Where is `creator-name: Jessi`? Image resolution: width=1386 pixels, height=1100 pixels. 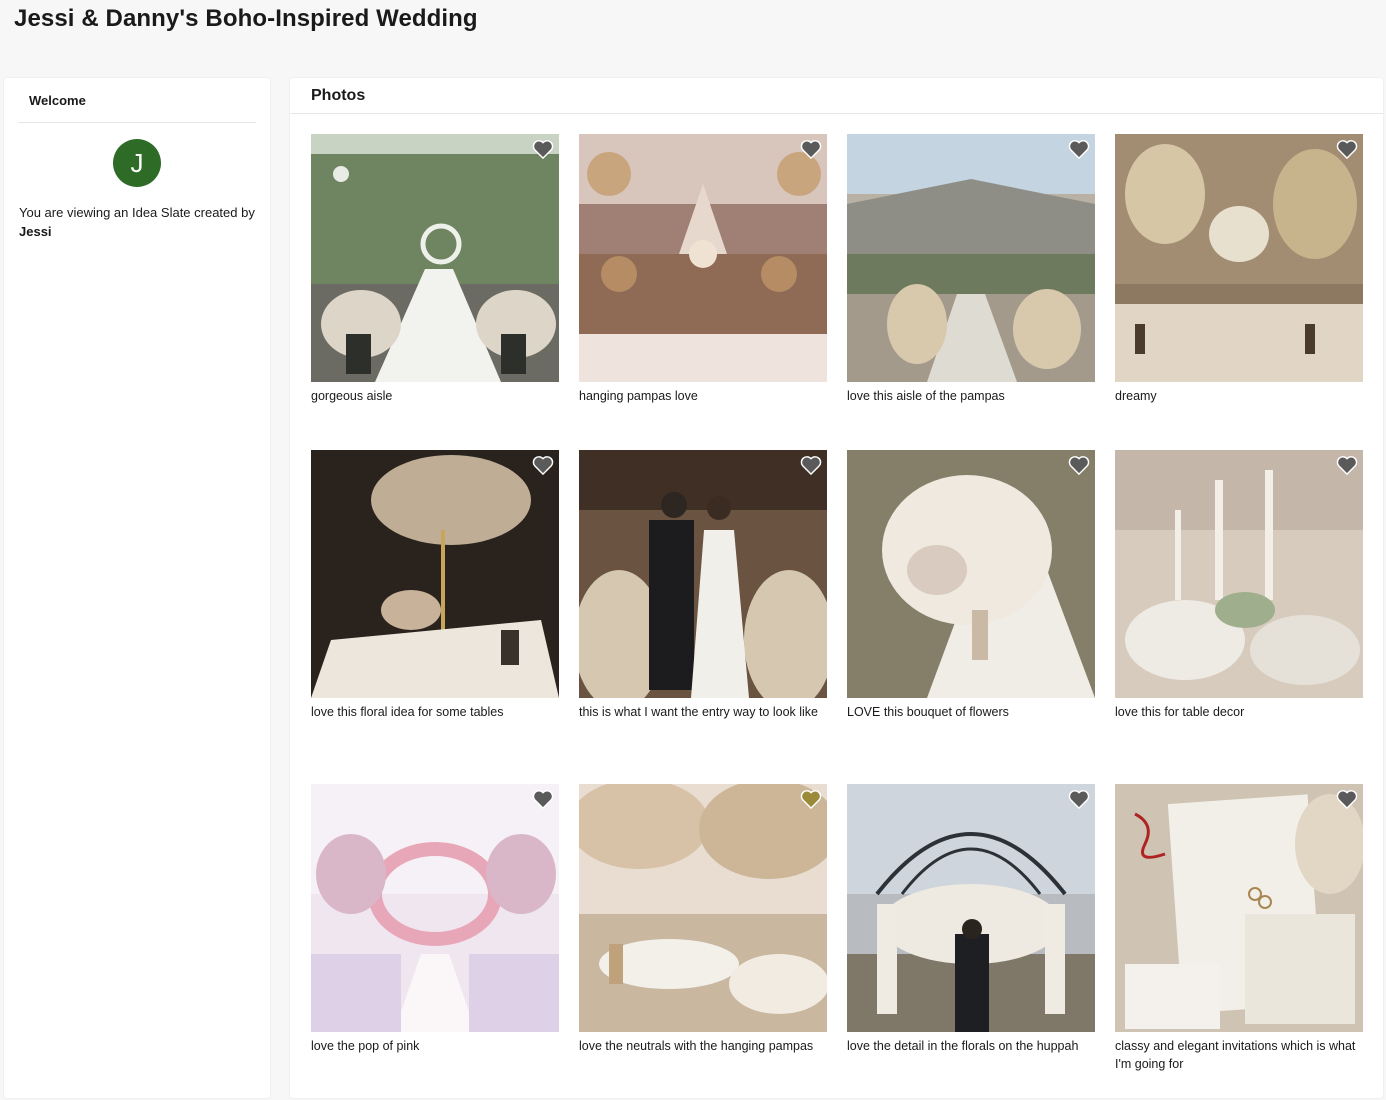 creator-name: Jessi is located at coordinates (35, 231).